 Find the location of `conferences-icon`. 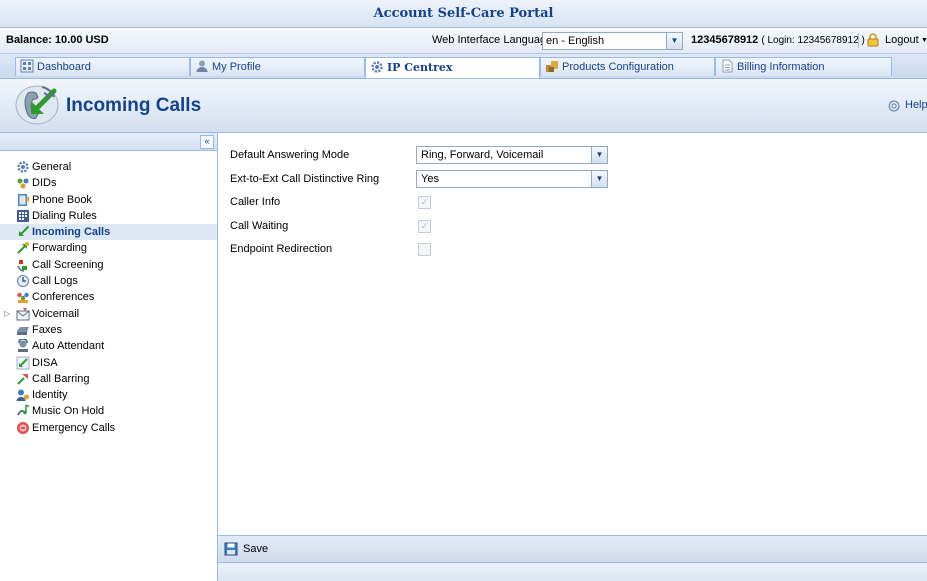

conferences-icon is located at coordinates (23, 298).